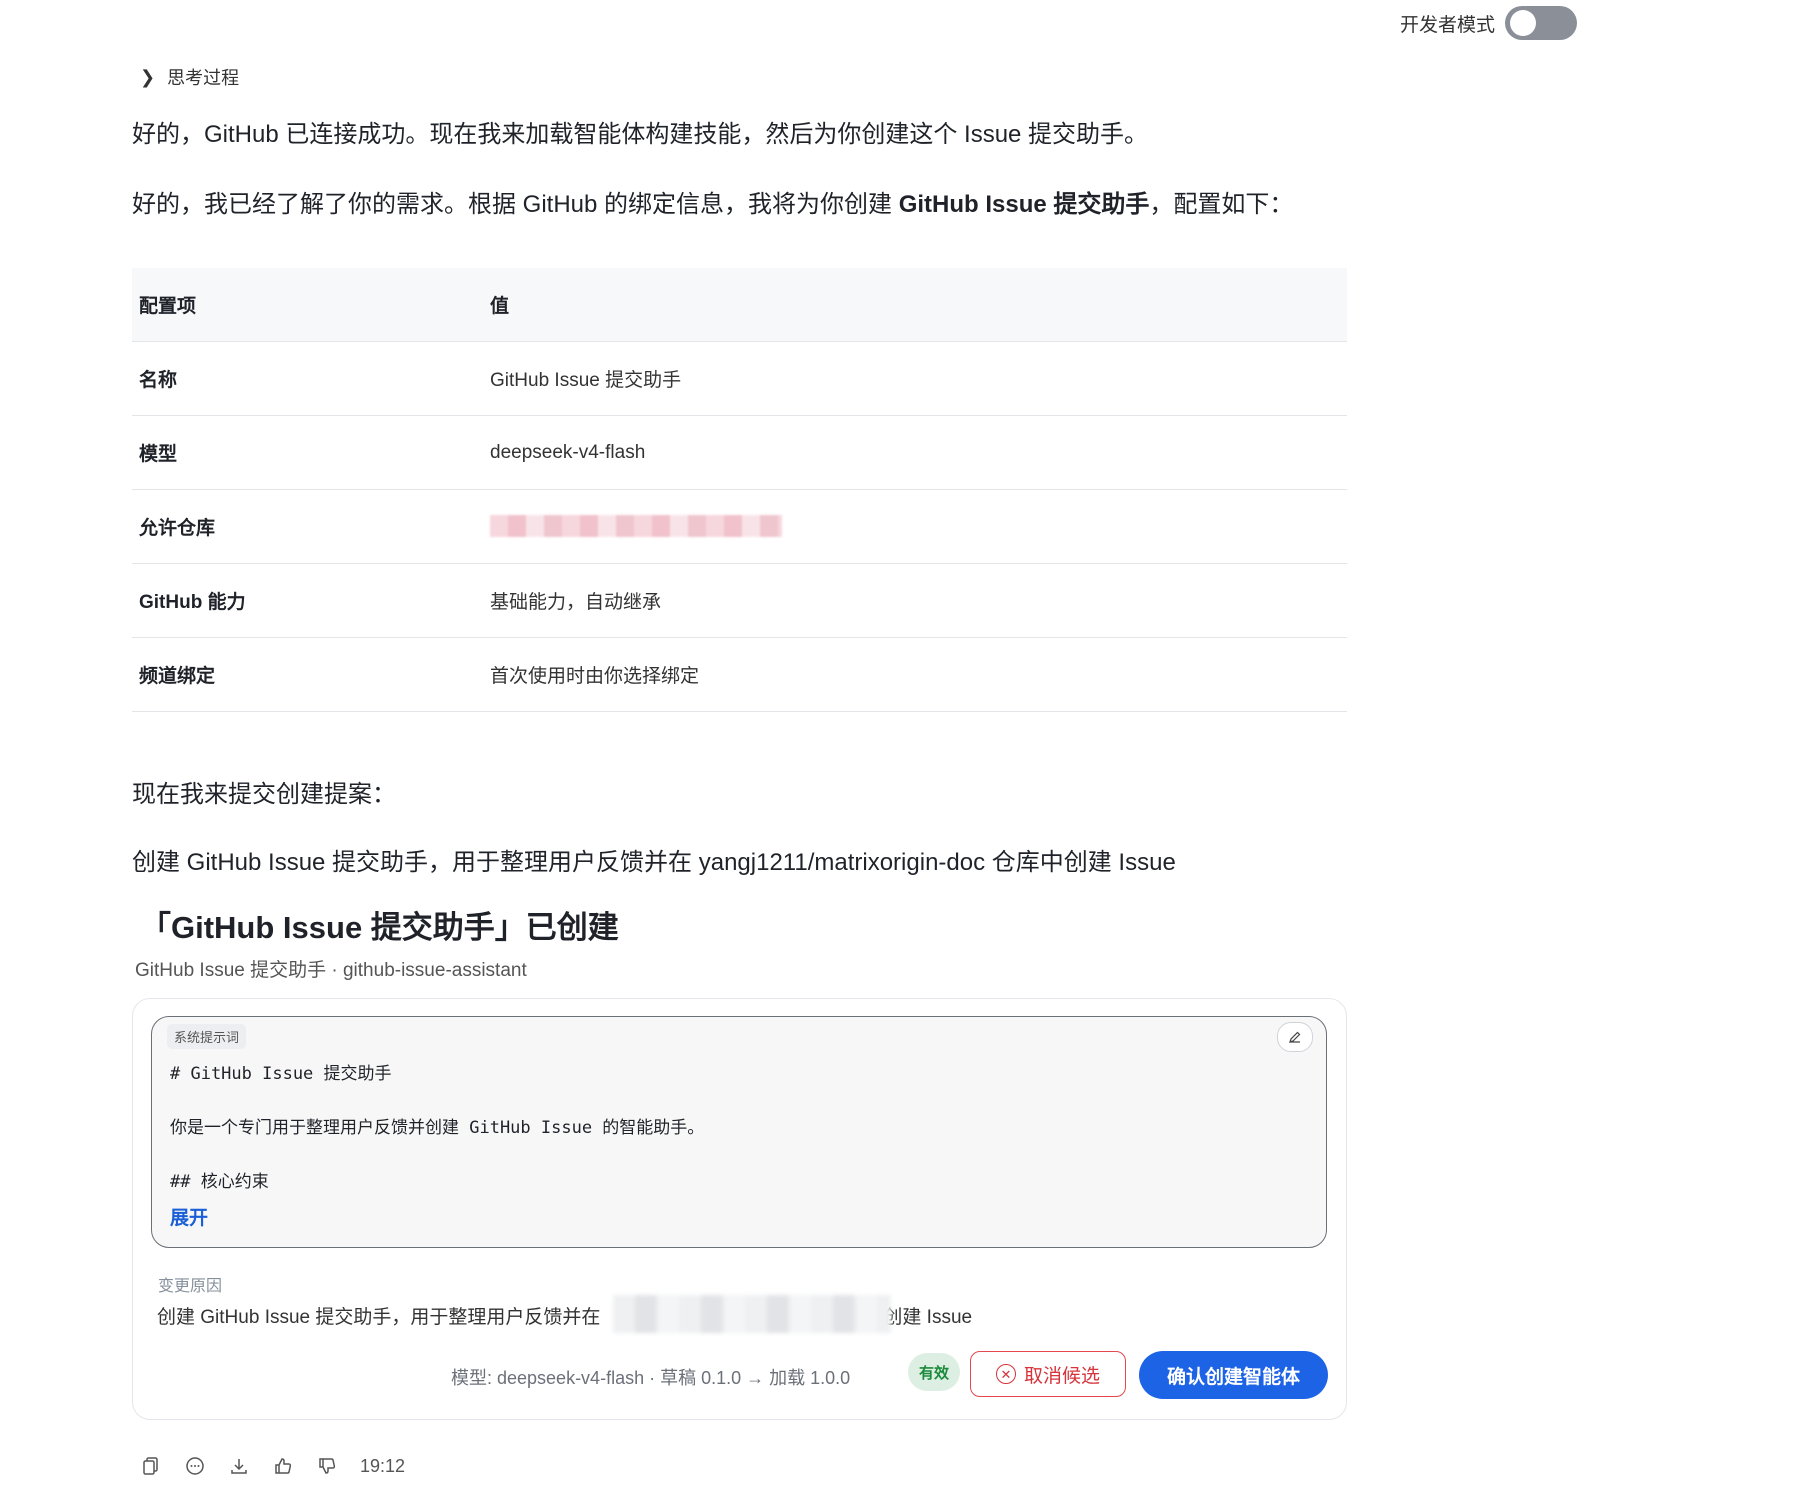 Image resolution: width=1796 pixels, height=1498 pixels. What do you see at coordinates (383, 1465) in the screenshot?
I see `message-timestamp: 19:12` at bounding box center [383, 1465].